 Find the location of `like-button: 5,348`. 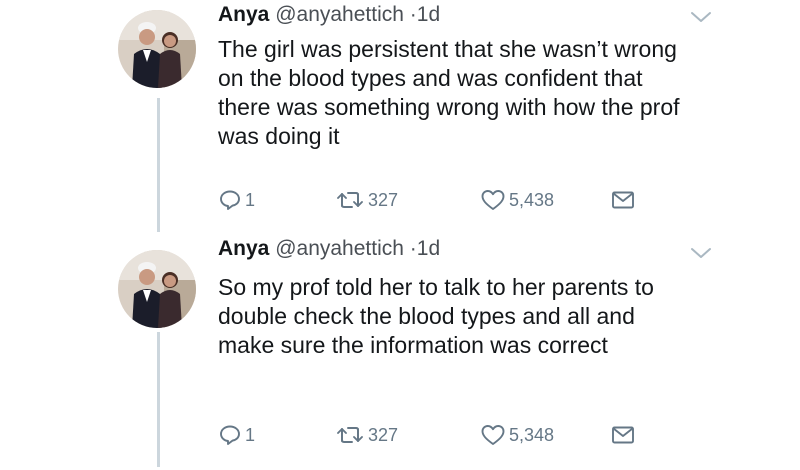

like-button: 5,348 is located at coordinates (517, 435).